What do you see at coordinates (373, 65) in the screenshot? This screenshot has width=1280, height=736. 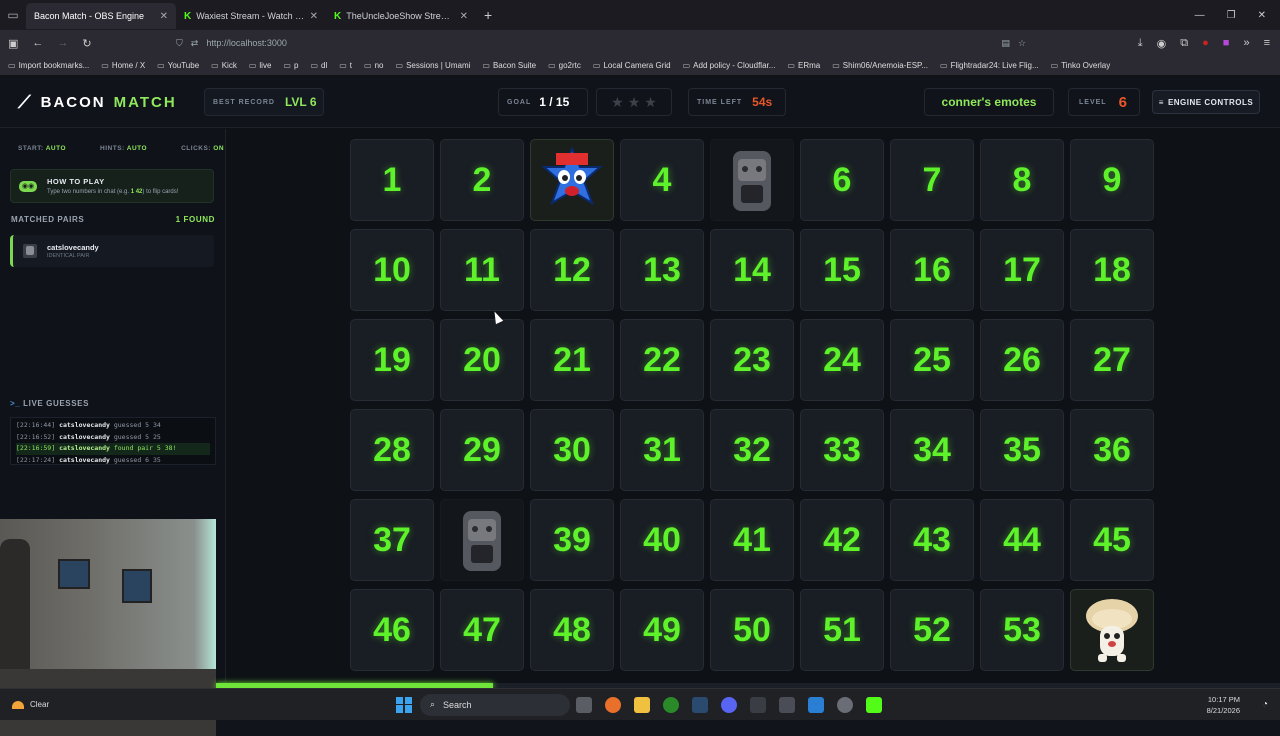 I see `bookmark-item: ▭ no` at bounding box center [373, 65].